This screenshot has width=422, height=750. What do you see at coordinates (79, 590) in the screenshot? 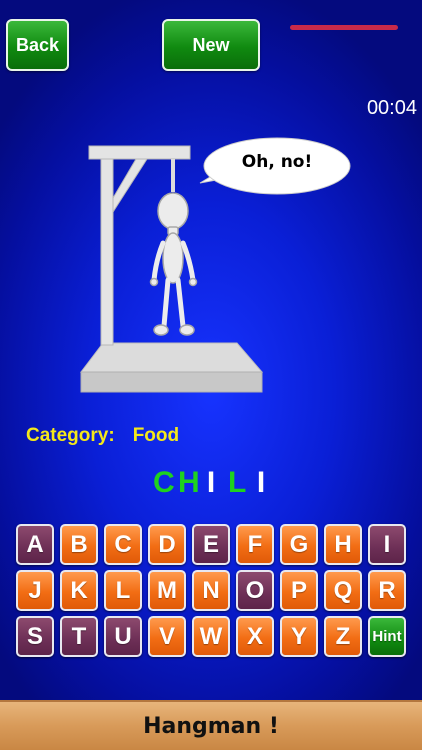
I see `letter-key-k: K` at bounding box center [79, 590].